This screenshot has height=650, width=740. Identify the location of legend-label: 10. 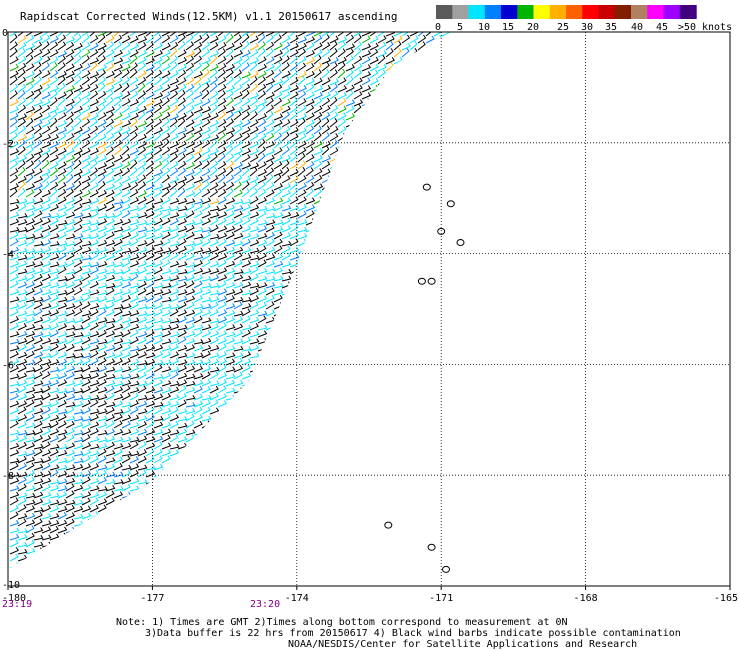
(484, 27).